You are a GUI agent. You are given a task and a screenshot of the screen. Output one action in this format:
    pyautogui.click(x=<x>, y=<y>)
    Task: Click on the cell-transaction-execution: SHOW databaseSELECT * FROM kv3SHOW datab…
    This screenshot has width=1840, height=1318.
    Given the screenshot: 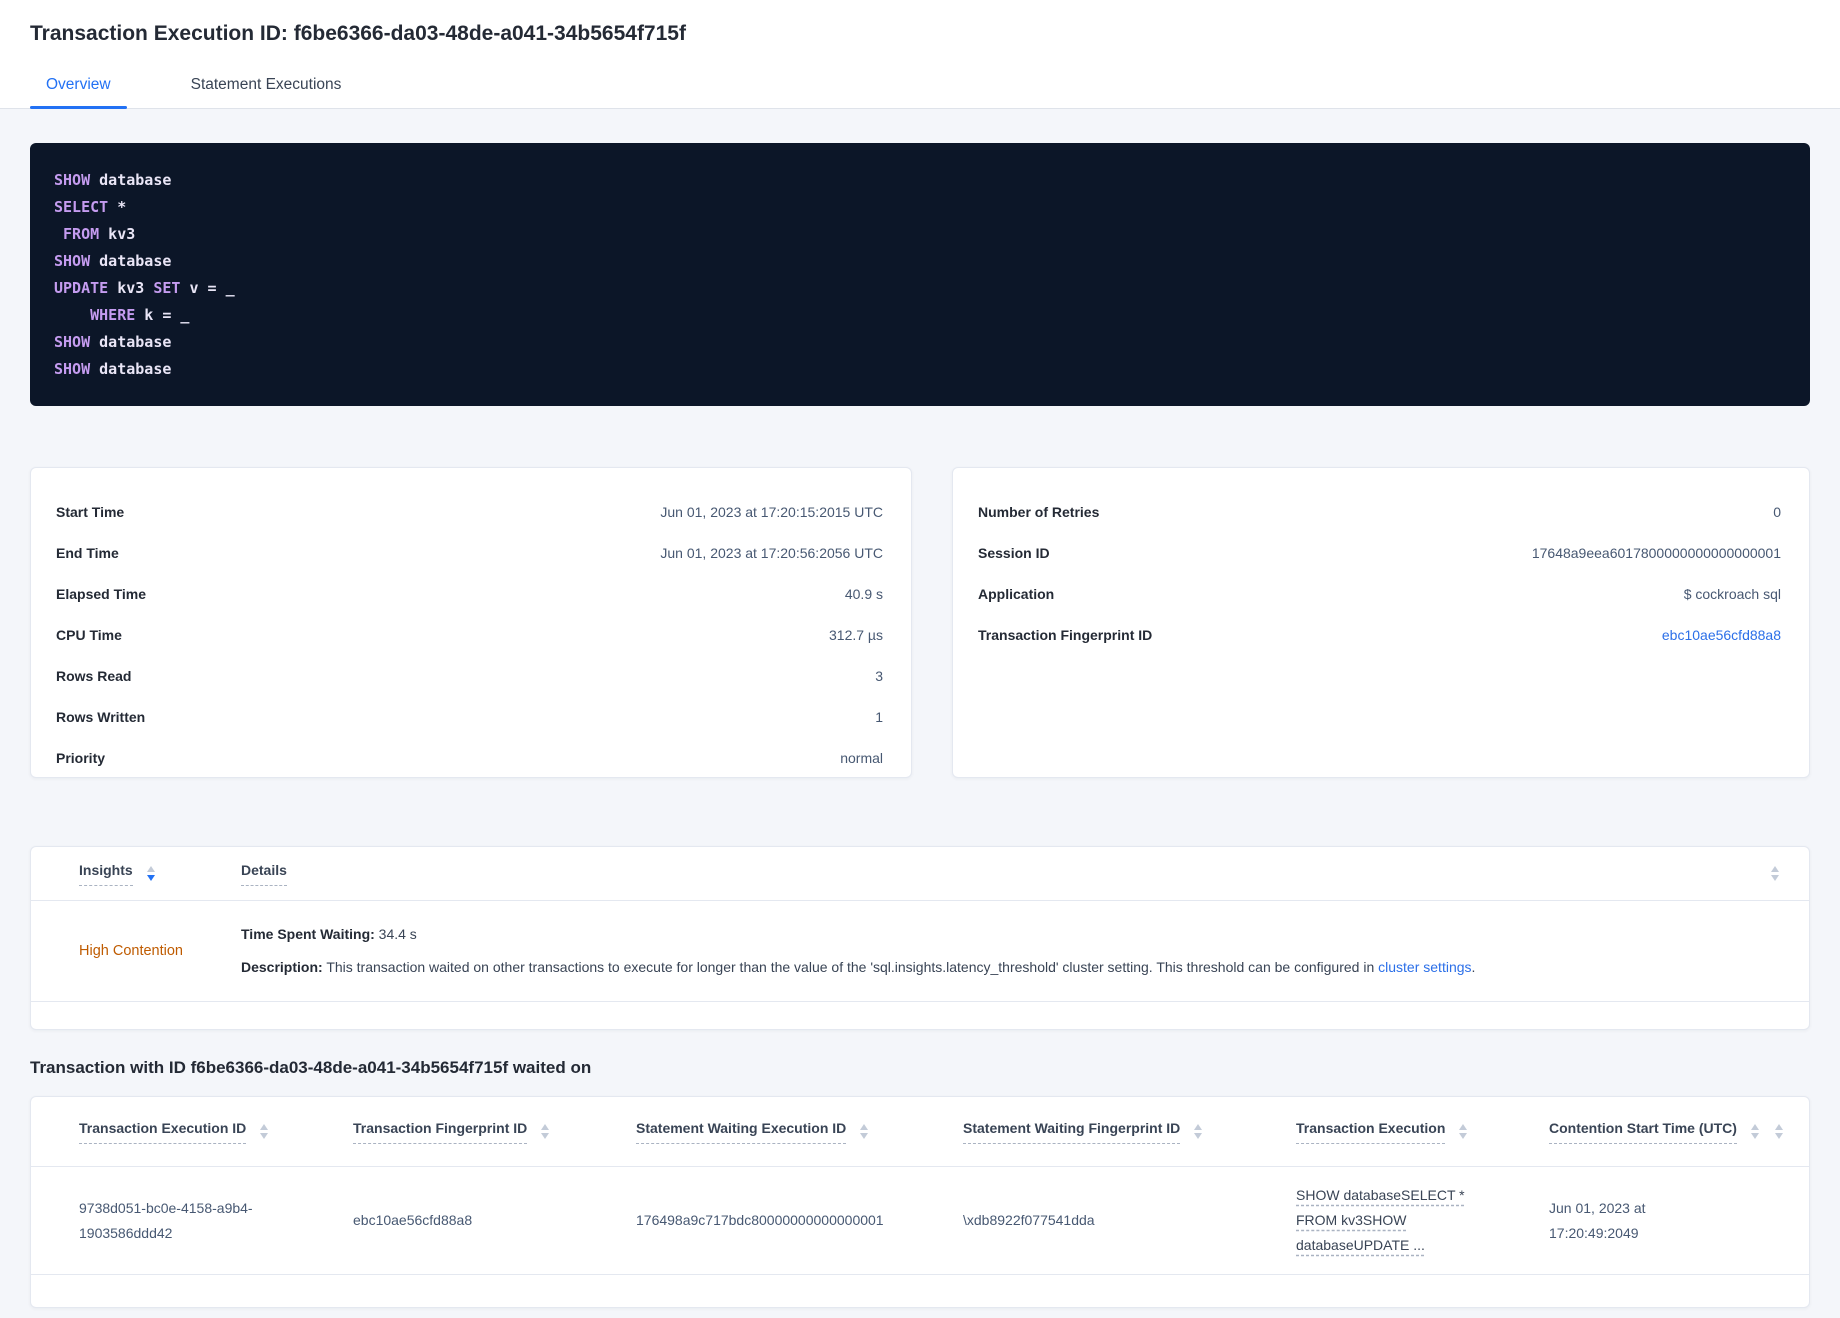 What is the action you would take?
    pyautogui.click(x=1422, y=1220)
    